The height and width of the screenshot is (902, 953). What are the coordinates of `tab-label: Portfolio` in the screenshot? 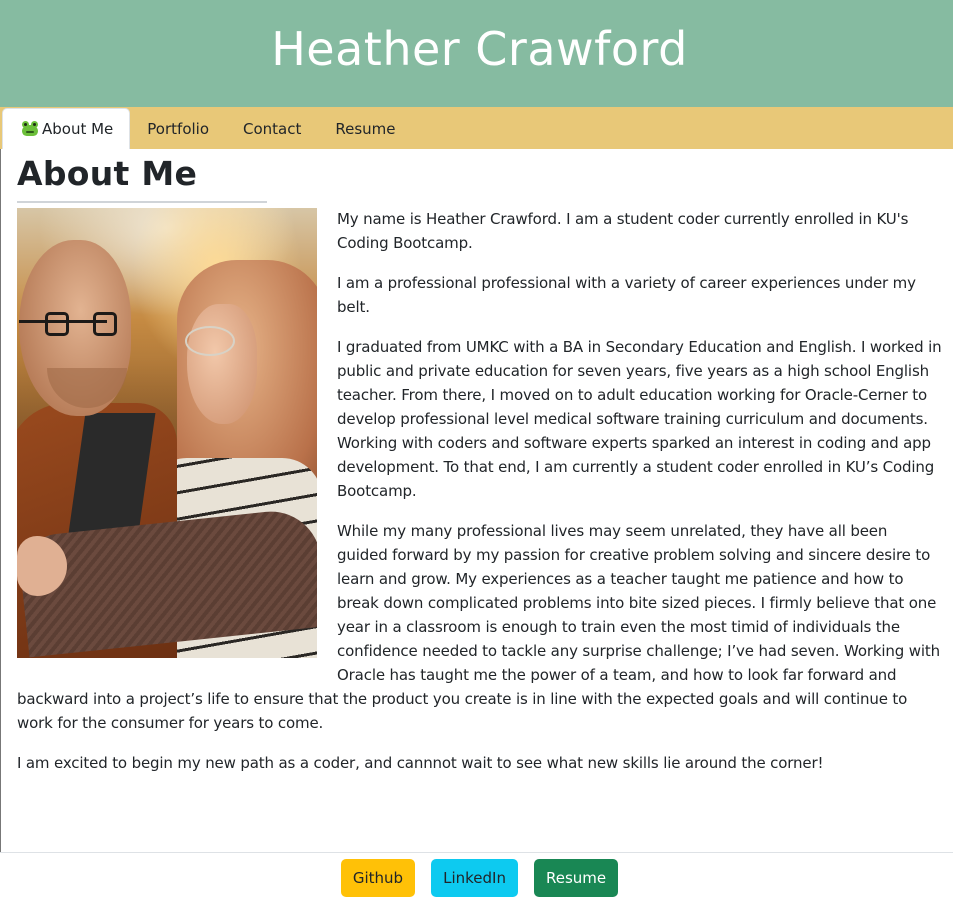 It's located at (178, 128).